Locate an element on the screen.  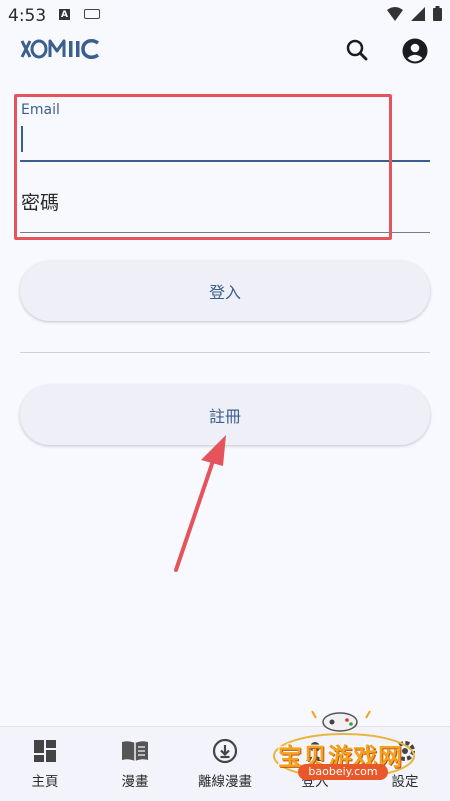
nav-item-home: 主頁 is located at coordinates (47, 763).